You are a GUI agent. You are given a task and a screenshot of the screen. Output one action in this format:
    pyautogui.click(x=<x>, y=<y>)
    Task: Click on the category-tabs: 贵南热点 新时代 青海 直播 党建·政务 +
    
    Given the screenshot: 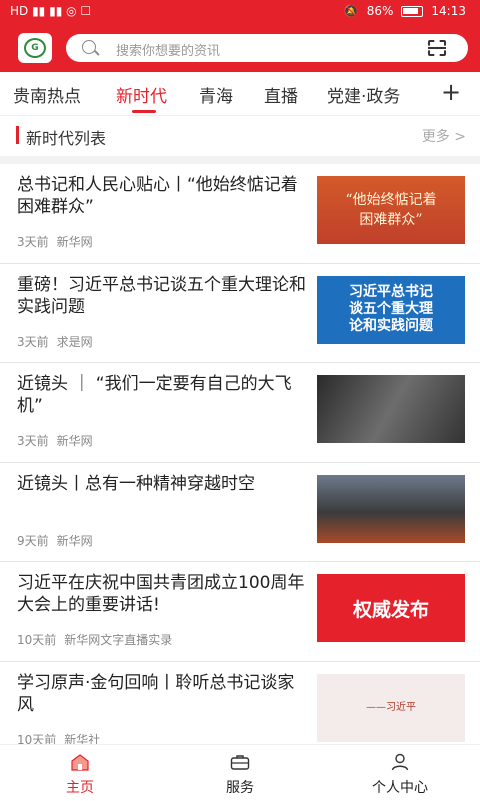 What is the action you would take?
    pyautogui.click(x=240, y=94)
    